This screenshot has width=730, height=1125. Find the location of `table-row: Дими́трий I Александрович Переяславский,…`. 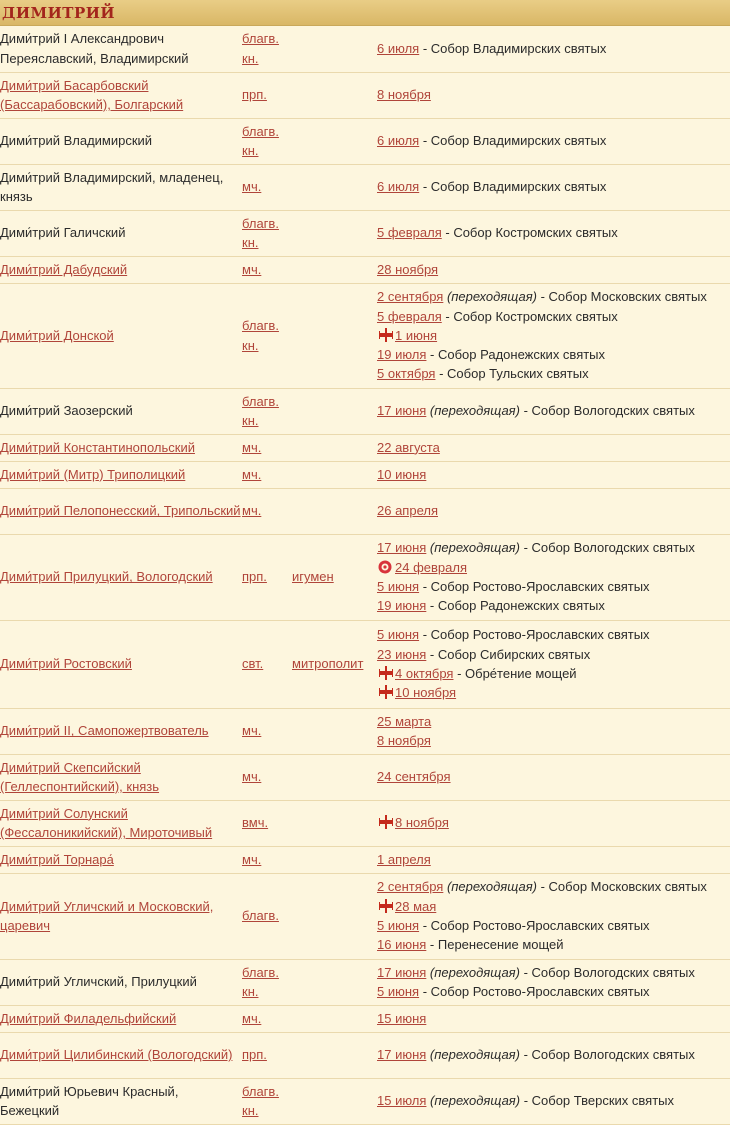

table-row: Дими́трий I Александрович Переяславский,… is located at coordinates (365, 49).